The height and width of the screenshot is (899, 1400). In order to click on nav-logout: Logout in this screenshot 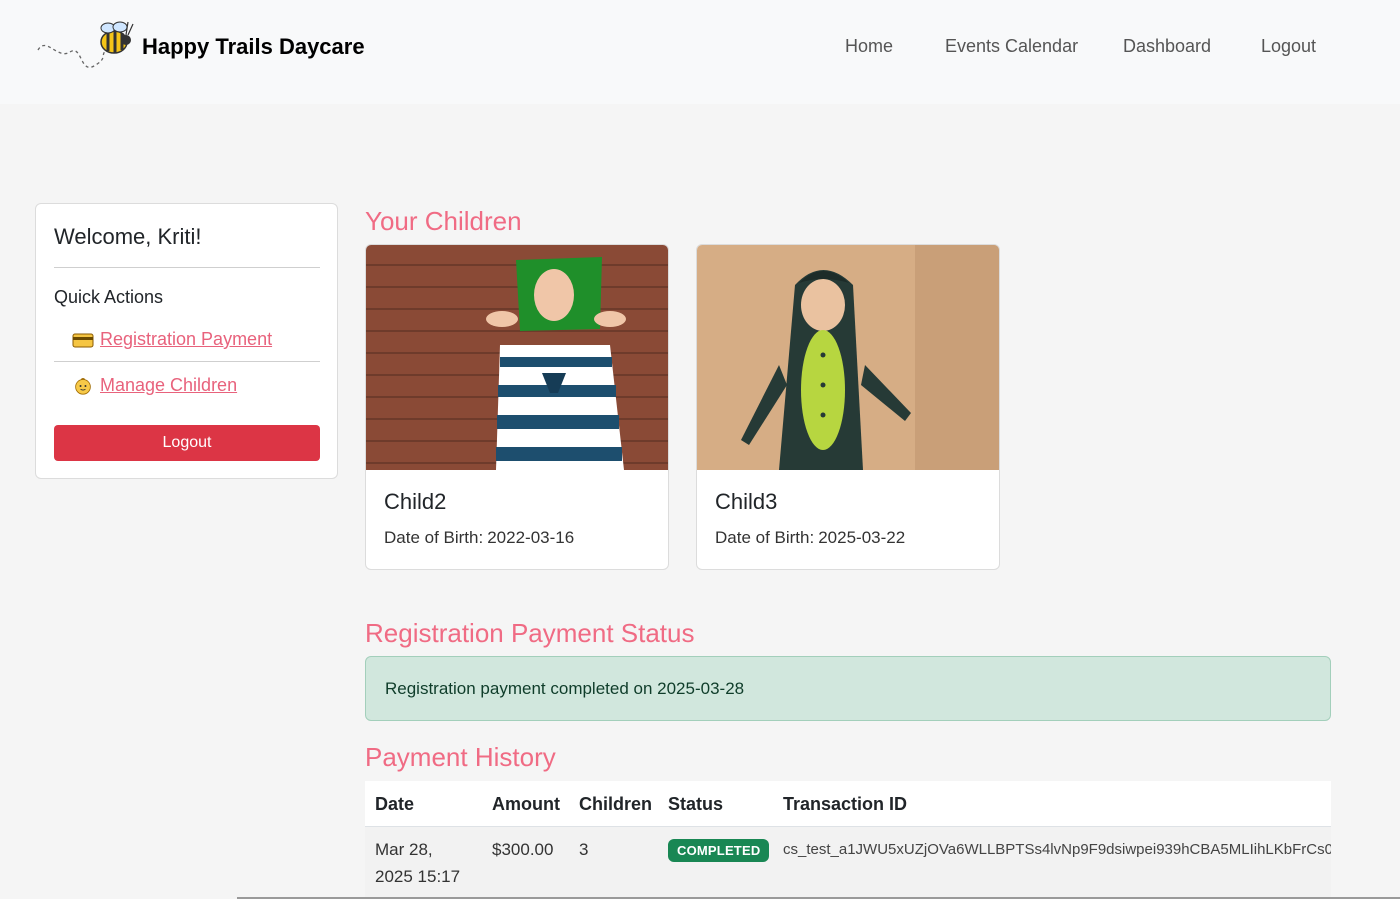, I will do `click(1288, 46)`.